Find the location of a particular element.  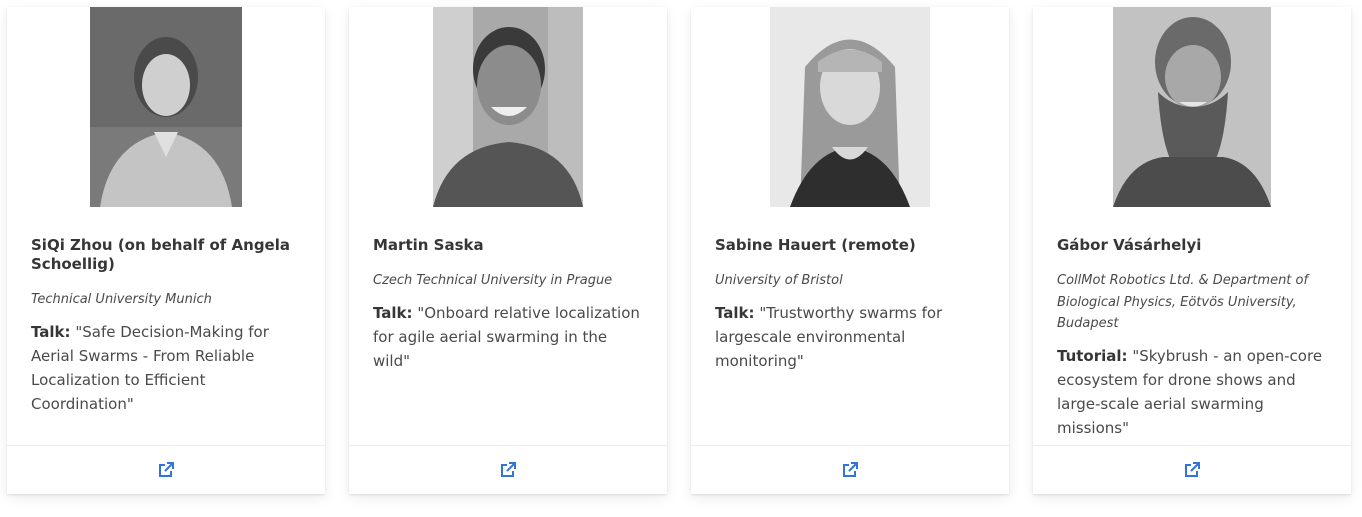

speaker-name: Gábor Vásárhelyi is located at coordinates (1129, 245).